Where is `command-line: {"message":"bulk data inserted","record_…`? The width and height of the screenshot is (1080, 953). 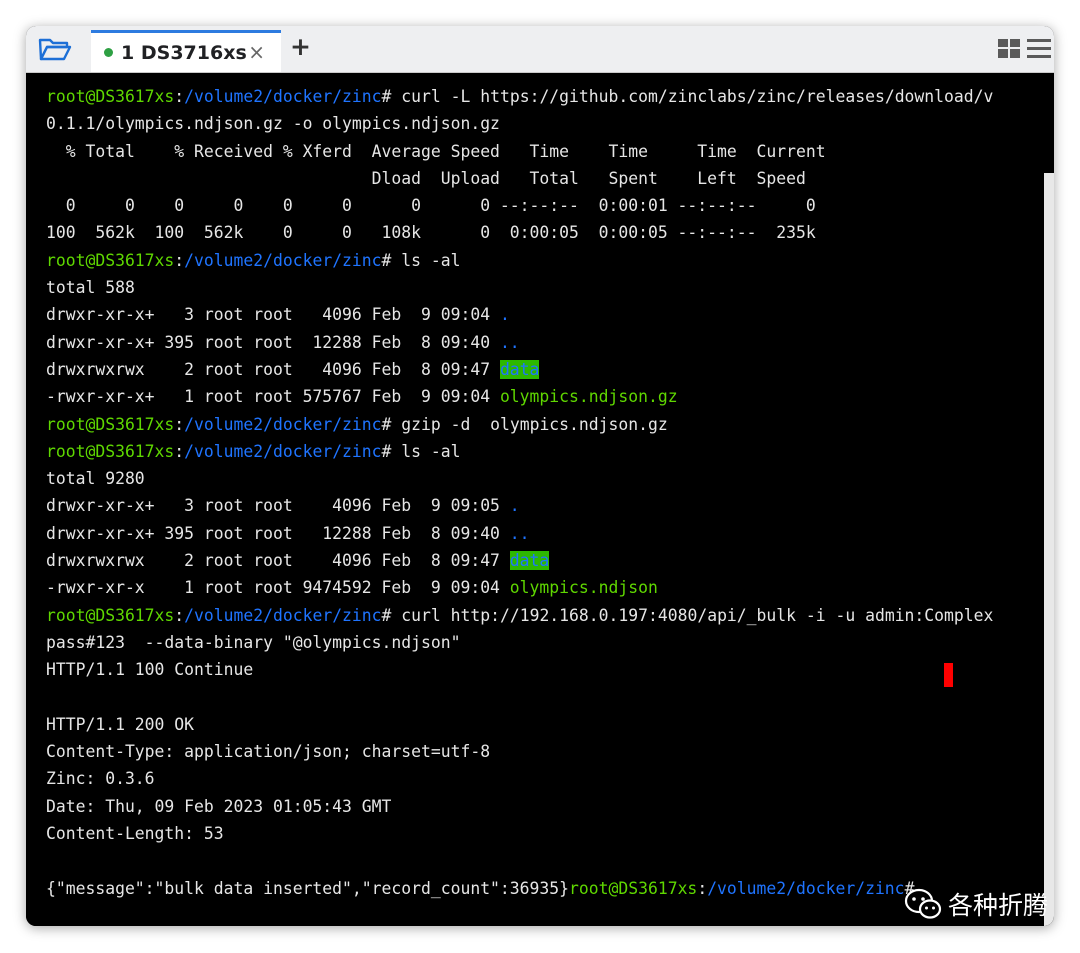 command-line: {"message":"bulk data inserted","record_… is located at coordinates (480, 888).